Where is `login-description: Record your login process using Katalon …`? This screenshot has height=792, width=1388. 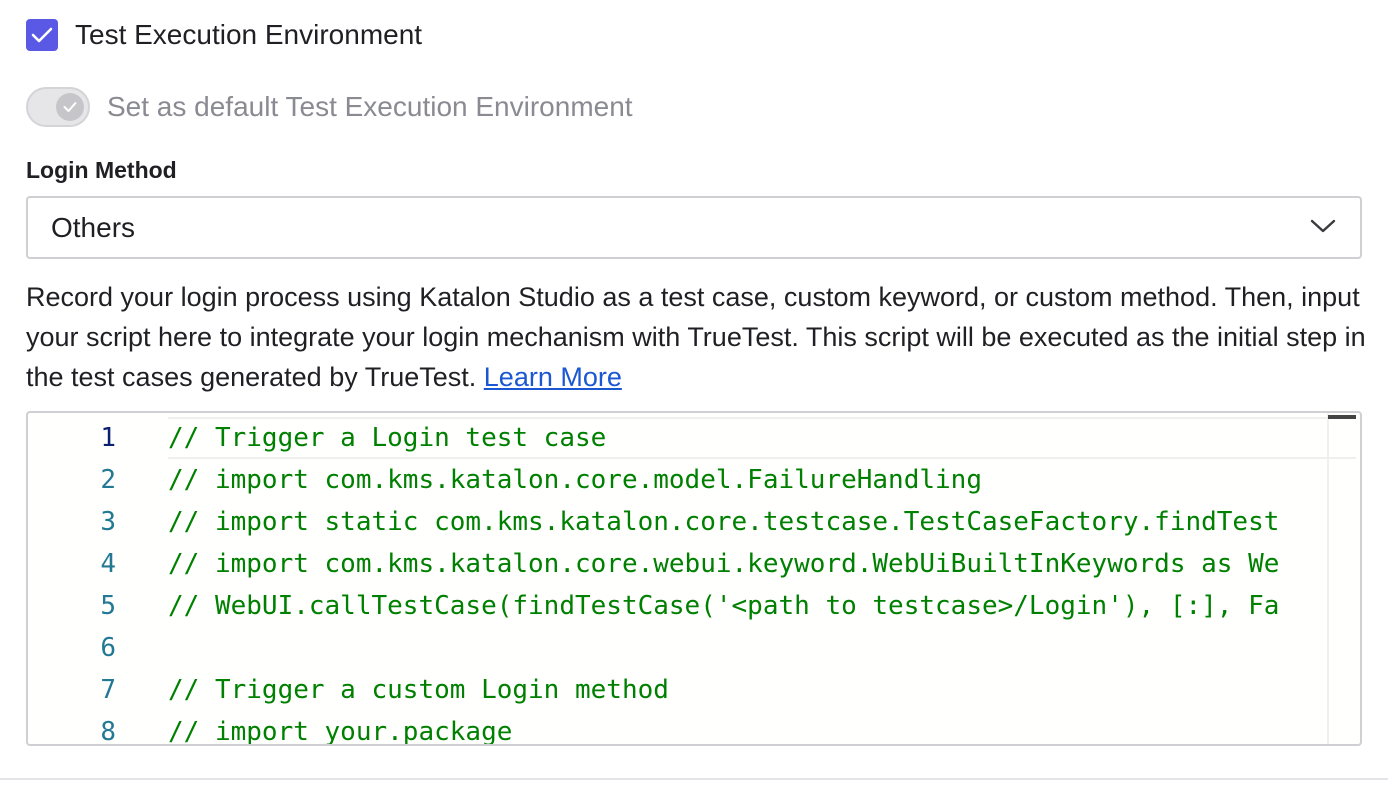 login-description: Record your login process using Katalon … is located at coordinates (696, 337).